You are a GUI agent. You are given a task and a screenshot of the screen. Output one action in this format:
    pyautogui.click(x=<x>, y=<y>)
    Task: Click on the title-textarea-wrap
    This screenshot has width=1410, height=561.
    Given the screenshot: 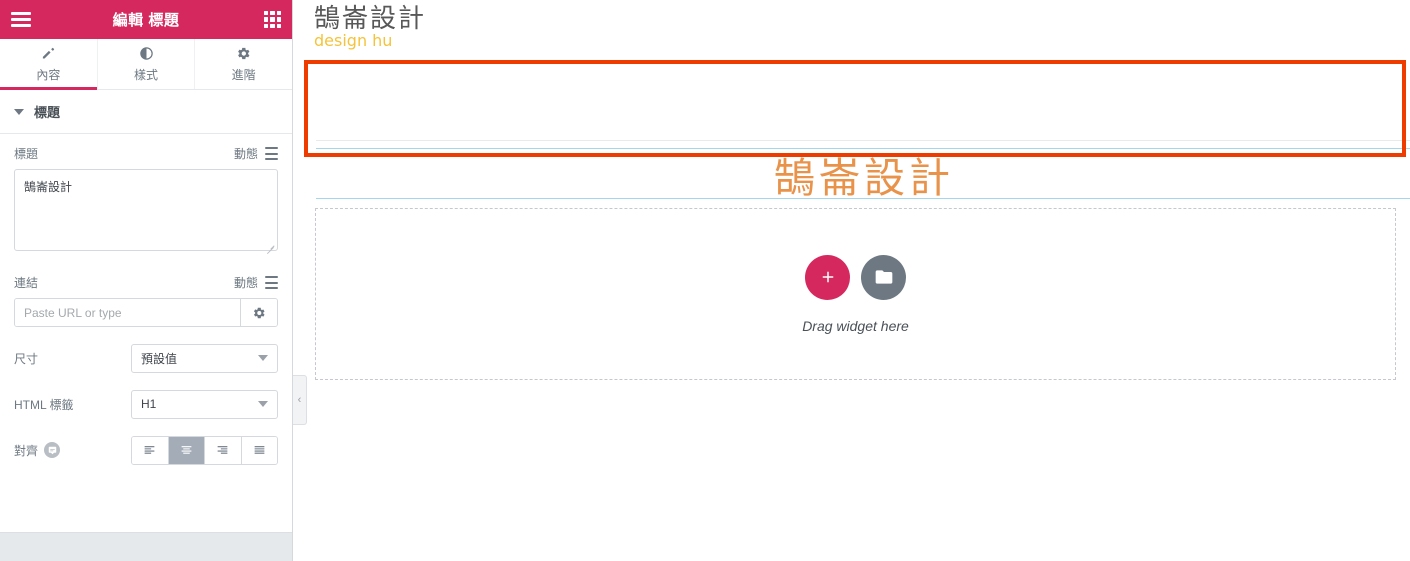 What is the action you would take?
    pyautogui.click(x=146, y=212)
    